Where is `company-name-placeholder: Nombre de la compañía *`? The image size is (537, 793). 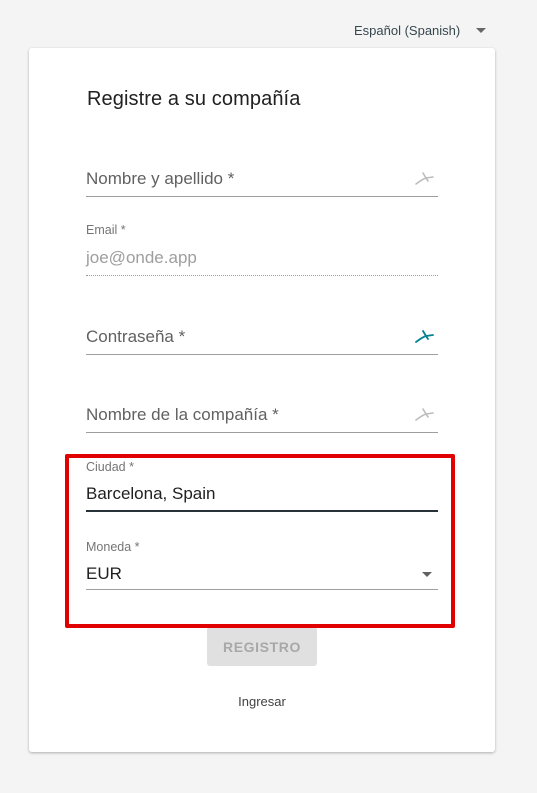 company-name-placeholder: Nombre de la compañía * is located at coordinates (182, 414).